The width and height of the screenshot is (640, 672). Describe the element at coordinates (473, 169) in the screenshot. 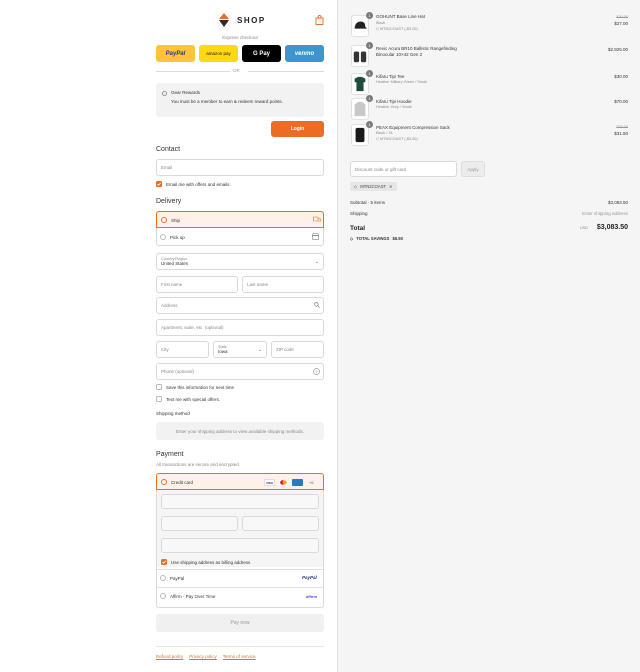

I see `apply-button: Apply` at that location.